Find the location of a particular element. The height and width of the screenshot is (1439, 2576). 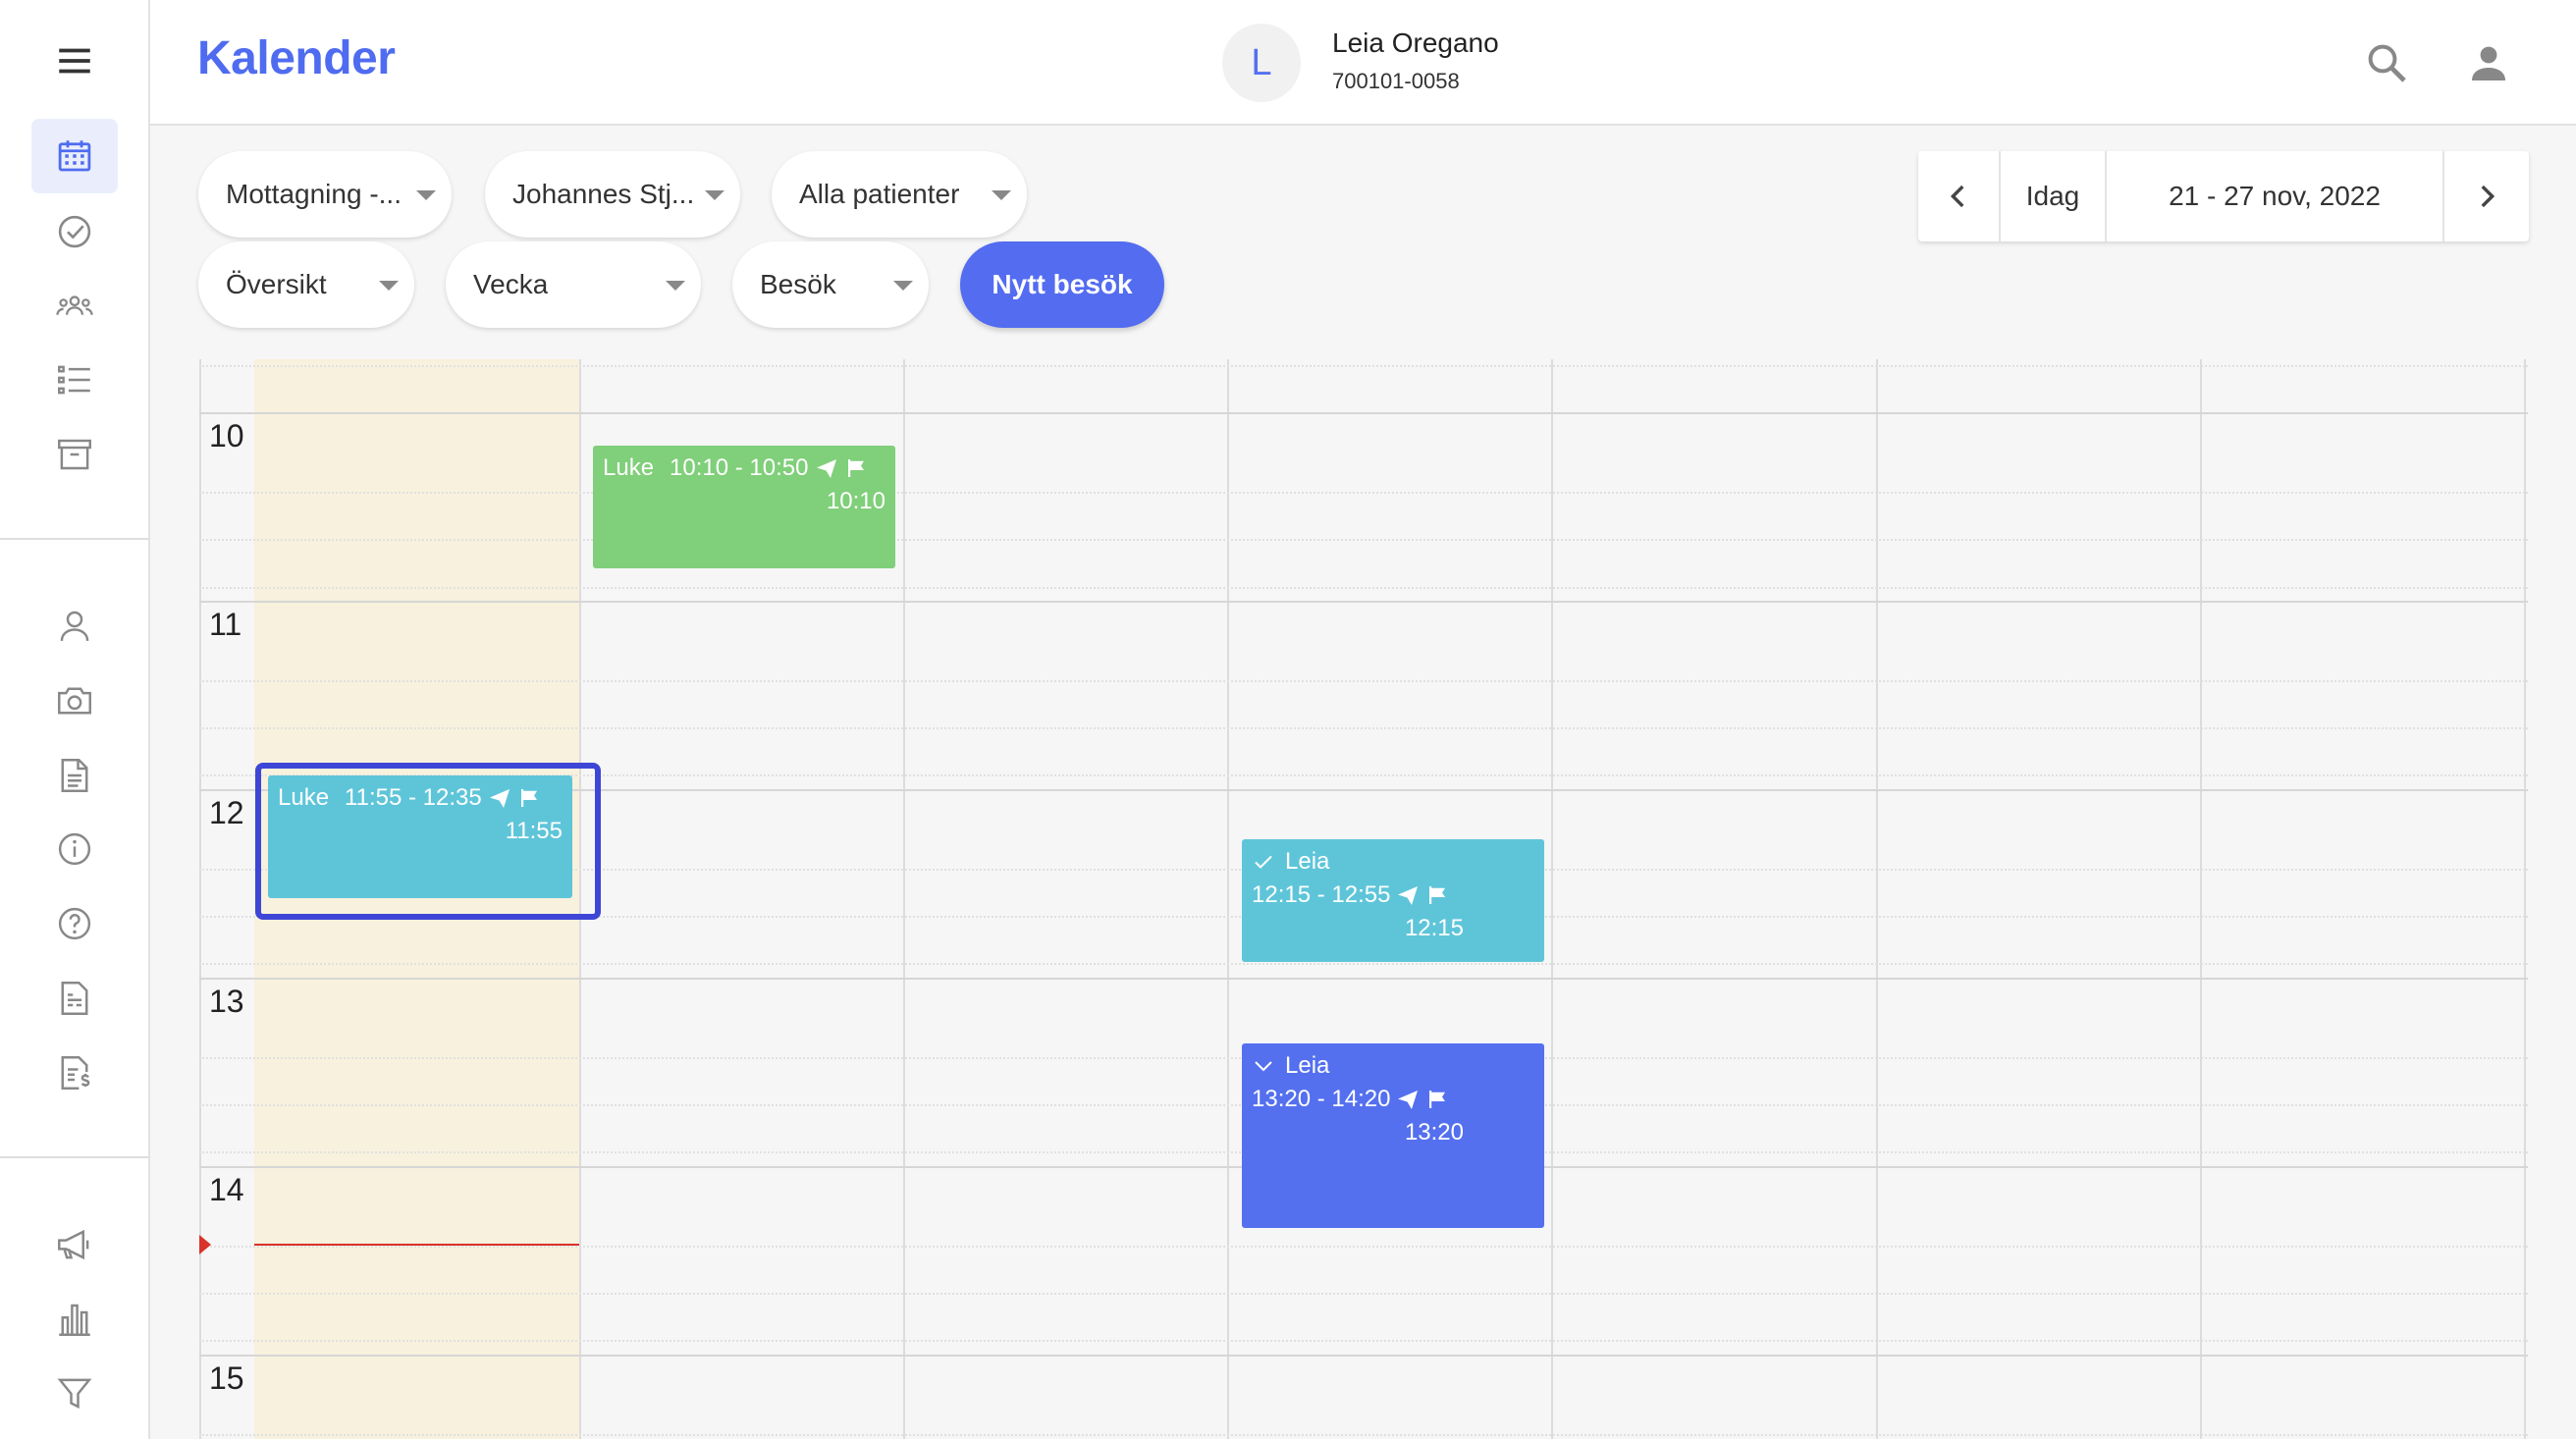

nav-help is located at coordinates (74, 923).